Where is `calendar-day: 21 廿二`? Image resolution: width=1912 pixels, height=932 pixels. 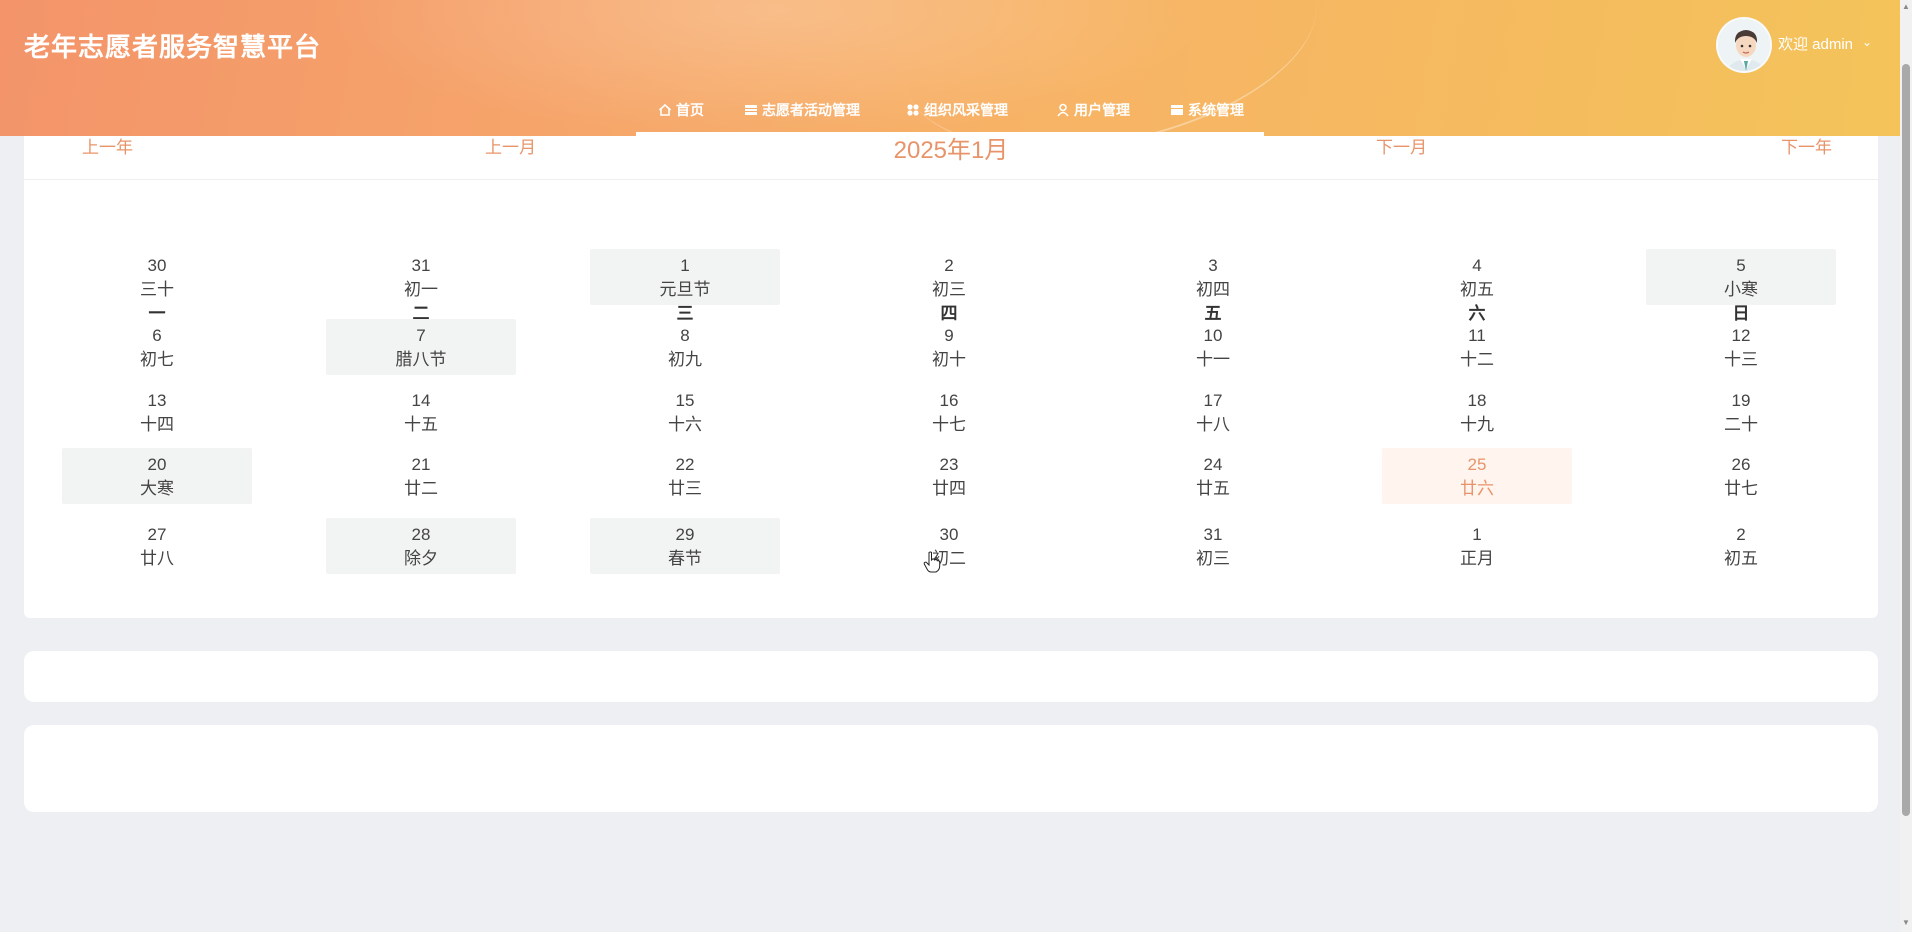 calendar-day: 21 廿二 is located at coordinates (421, 476).